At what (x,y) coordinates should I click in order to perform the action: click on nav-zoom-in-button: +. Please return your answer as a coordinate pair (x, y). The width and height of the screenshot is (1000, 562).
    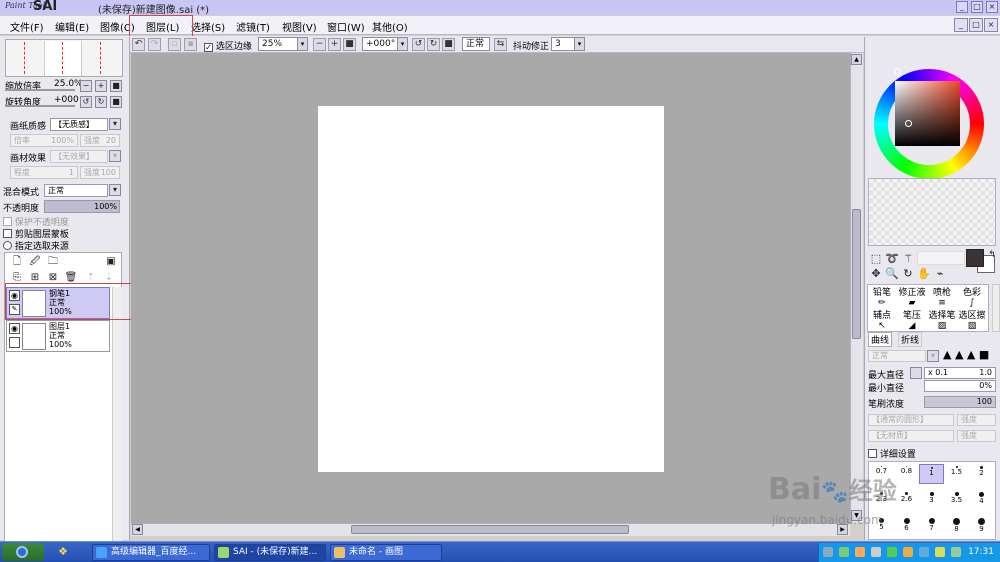
    Looking at the image, I should click on (101, 86).